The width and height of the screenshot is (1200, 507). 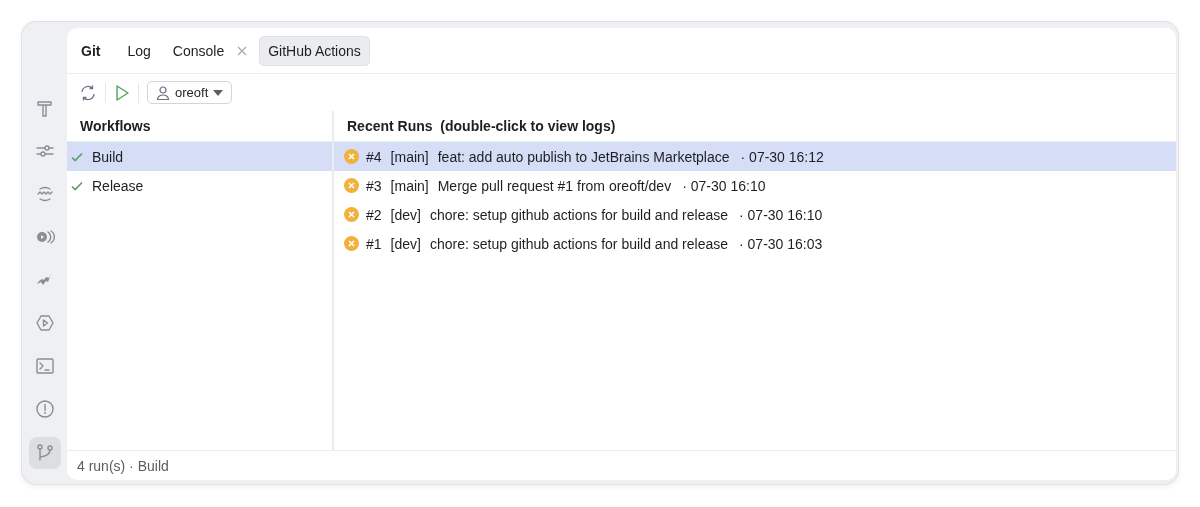 I want to click on run-item: #4 [main] feat: add auto publish to JetBrains Marketplace · 07-30 16:12, so click(x=755, y=156).